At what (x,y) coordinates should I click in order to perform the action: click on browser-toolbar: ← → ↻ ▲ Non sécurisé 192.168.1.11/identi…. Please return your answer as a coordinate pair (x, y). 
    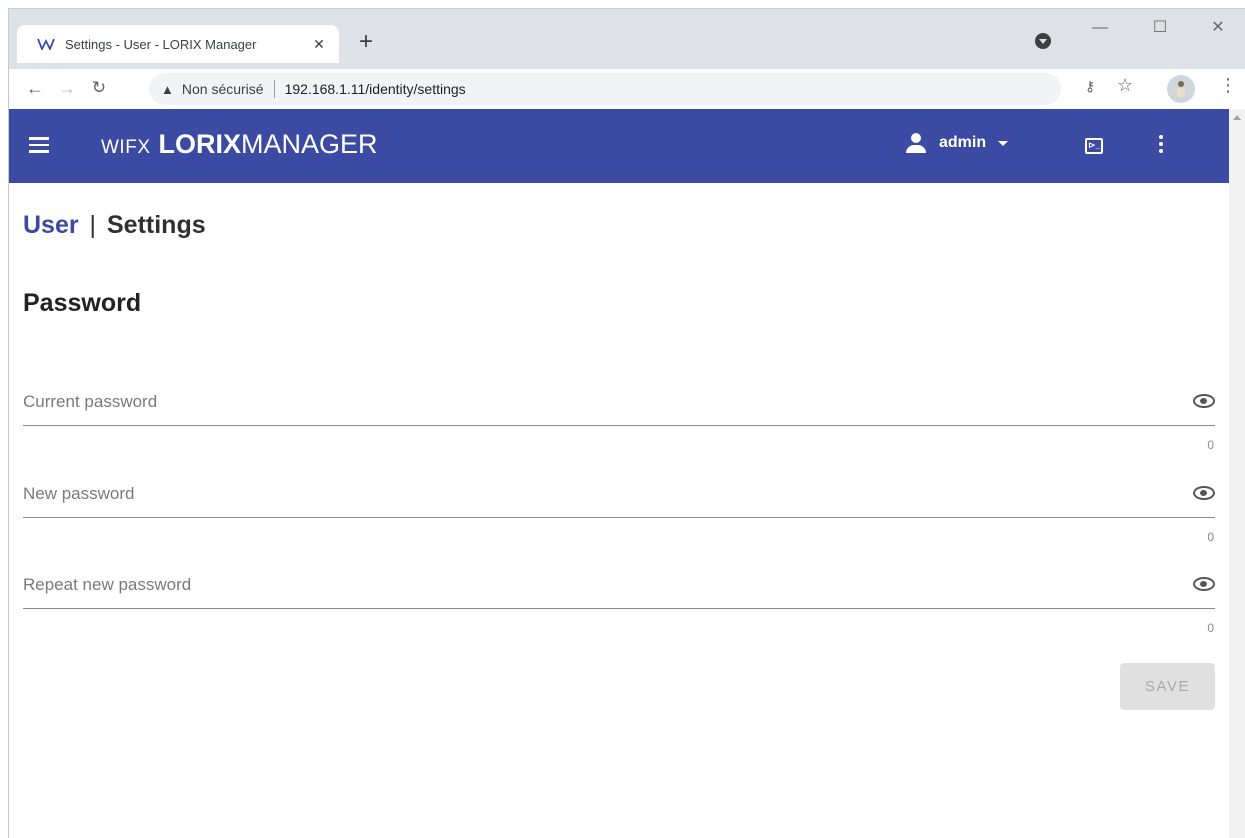
    Looking at the image, I should click on (627, 89).